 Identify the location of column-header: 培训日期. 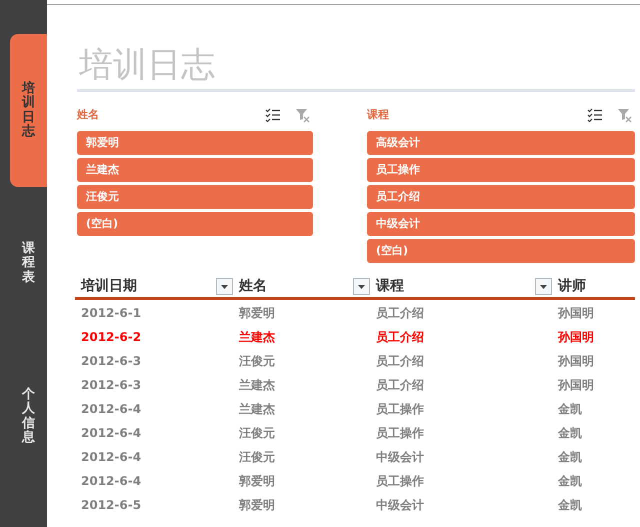
(108, 286).